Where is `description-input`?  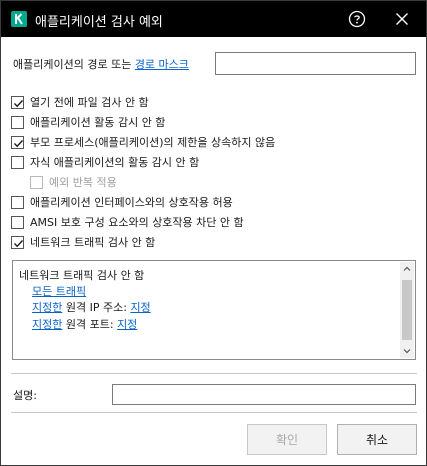
description-input is located at coordinates (264, 394).